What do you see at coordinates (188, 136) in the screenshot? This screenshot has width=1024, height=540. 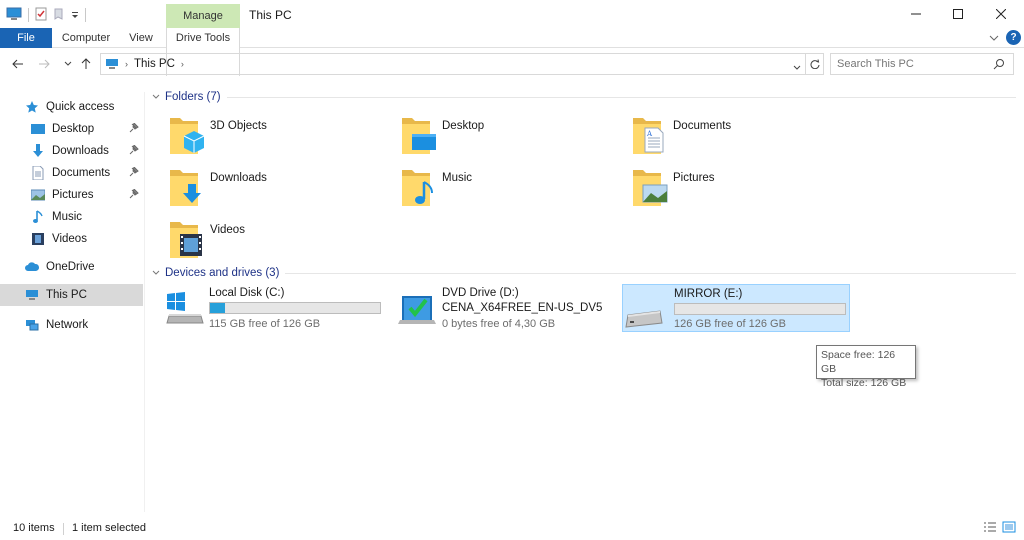 I see `folder-3d-objects-icon` at bounding box center [188, 136].